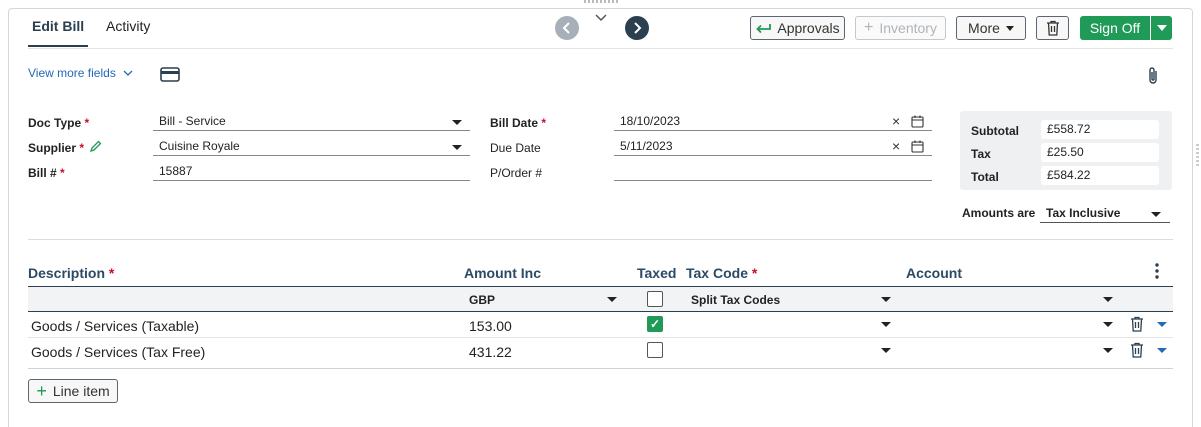 This screenshot has width=1201, height=427. I want to click on approvals-button: Approvals, so click(797, 28).